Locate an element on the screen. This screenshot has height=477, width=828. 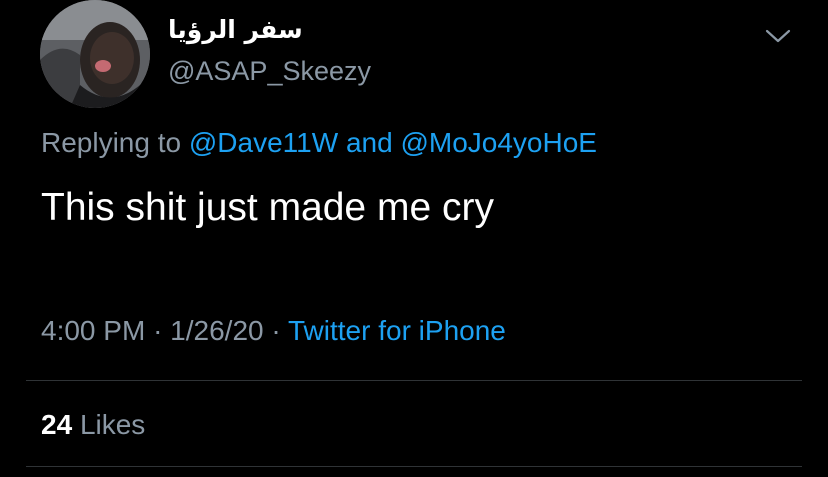
reply-mention-2: @MoJo4yoHoE is located at coordinates (498, 142).